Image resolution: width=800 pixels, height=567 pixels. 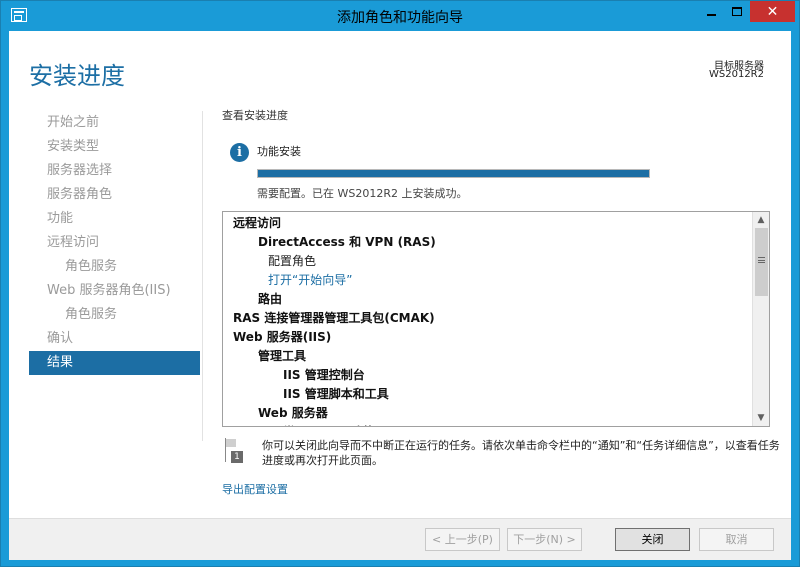 What do you see at coordinates (362, 193) in the screenshot?
I see `install-status-text: 需要配置。已在 WS2012R2 上安装成功。` at bounding box center [362, 193].